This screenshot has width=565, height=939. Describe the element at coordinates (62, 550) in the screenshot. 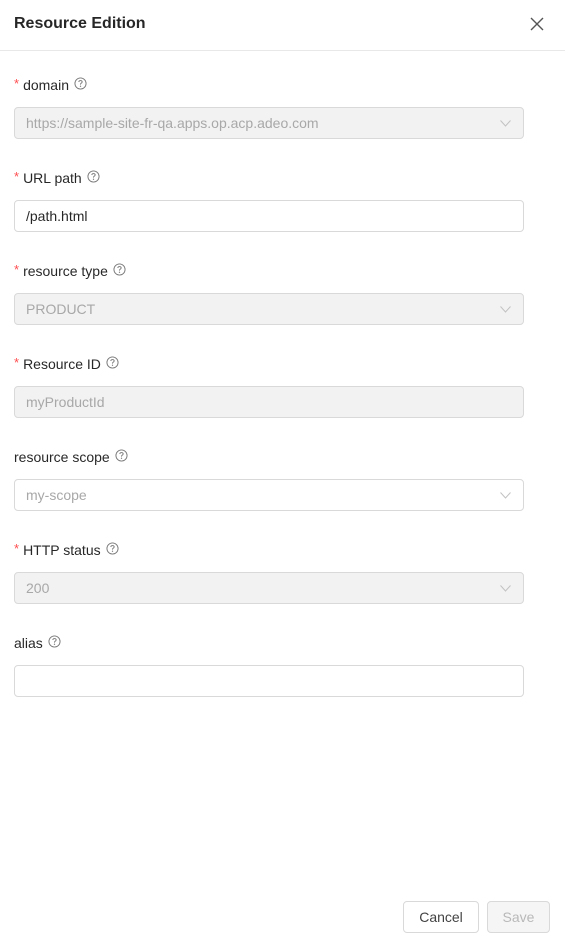

I see `label-text: HTTP status` at that location.